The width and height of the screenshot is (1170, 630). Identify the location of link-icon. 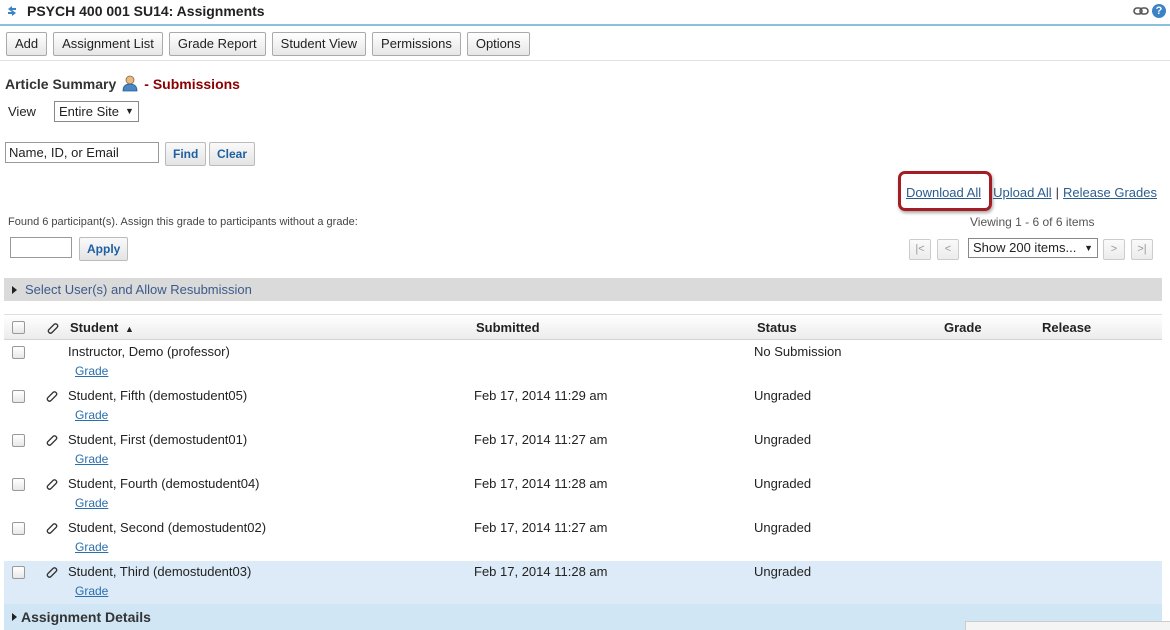
(1141, 11).